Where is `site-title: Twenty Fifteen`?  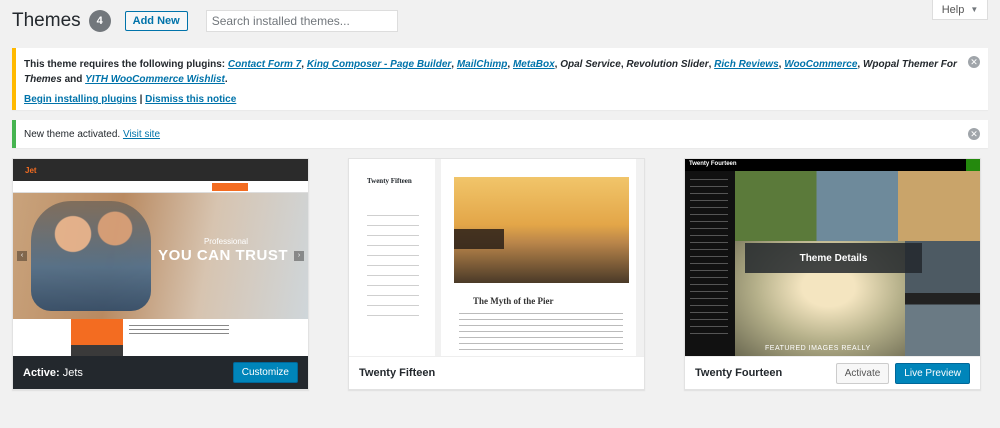 site-title: Twenty Fifteen is located at coordinates (389, 181).